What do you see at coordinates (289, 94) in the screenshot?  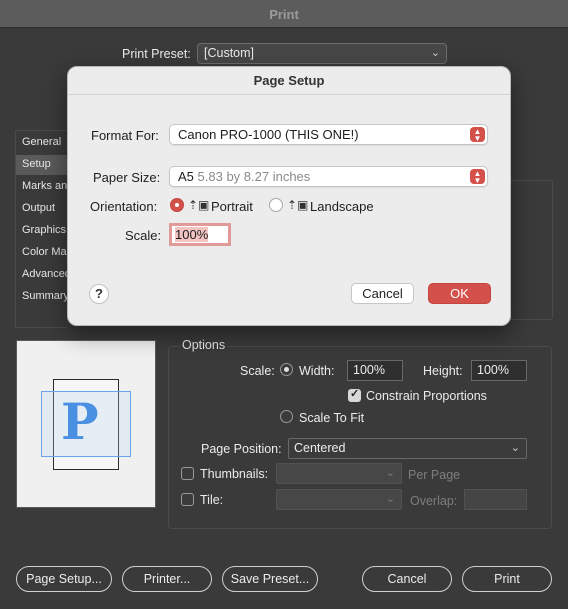 I see `title-divider` at bounding box center [289, 94].